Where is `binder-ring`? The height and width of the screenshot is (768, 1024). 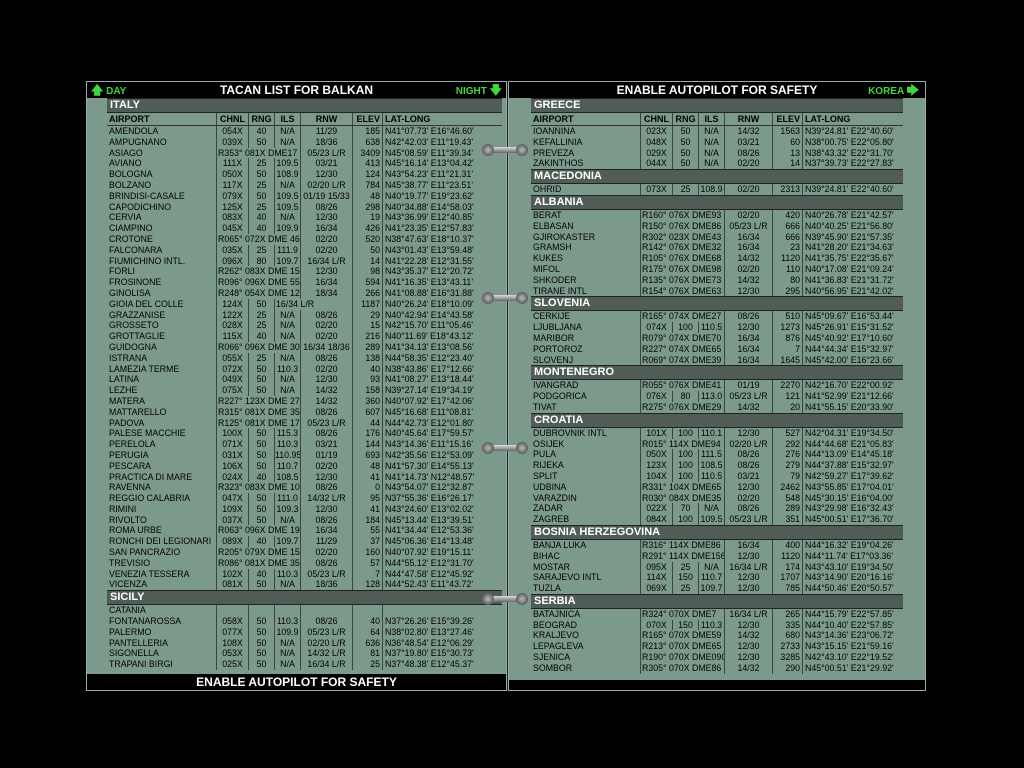
binder-ring is located at coordinates (505, 599).